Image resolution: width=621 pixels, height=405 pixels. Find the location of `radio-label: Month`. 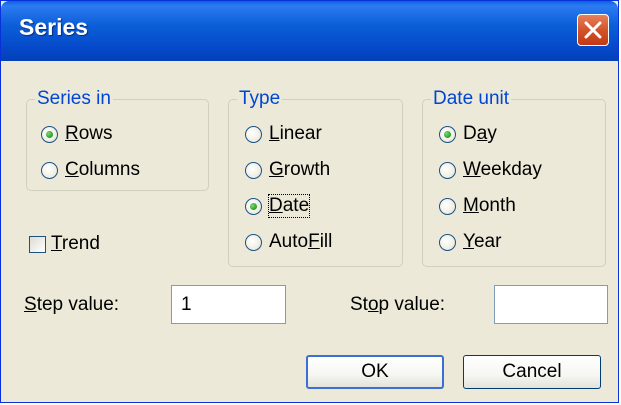

radio-label: Month is located at coordinates (489, 205).